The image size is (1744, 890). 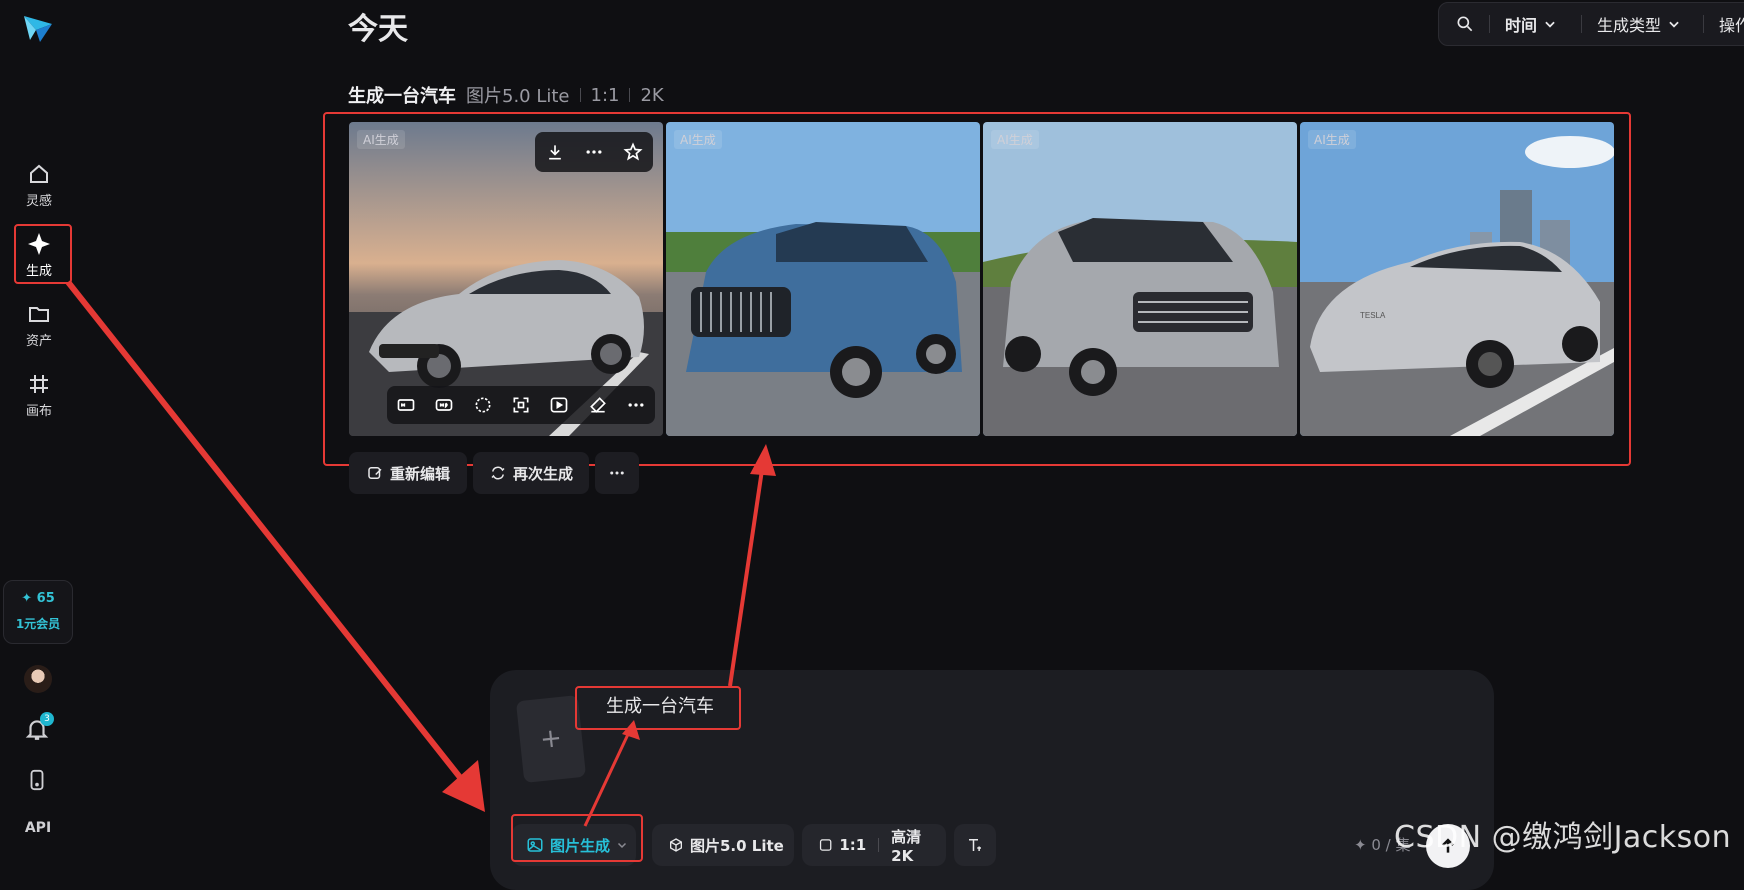 I want to click on more-actions-button, so click(x=617, y=473).